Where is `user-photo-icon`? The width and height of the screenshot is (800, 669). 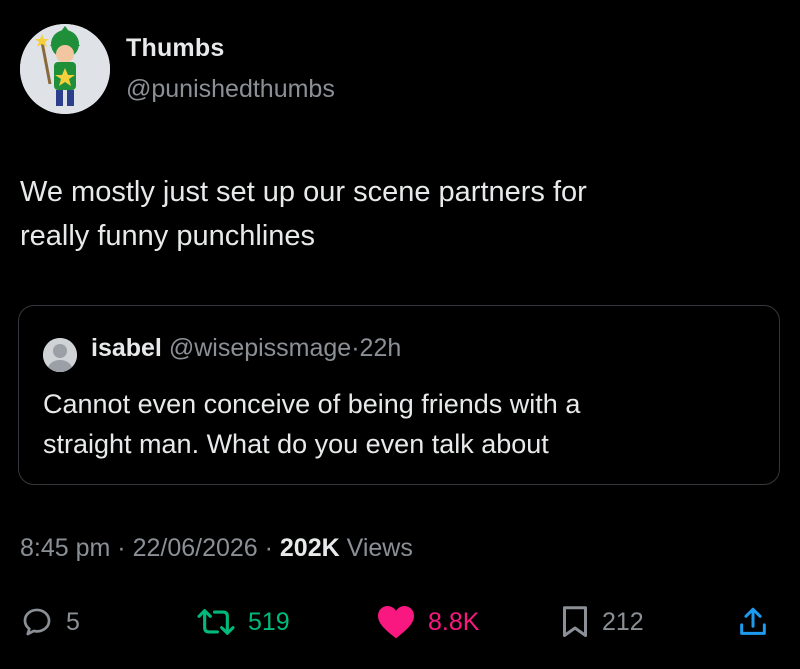
user-photo-icon is located at coordinates (60, 355).